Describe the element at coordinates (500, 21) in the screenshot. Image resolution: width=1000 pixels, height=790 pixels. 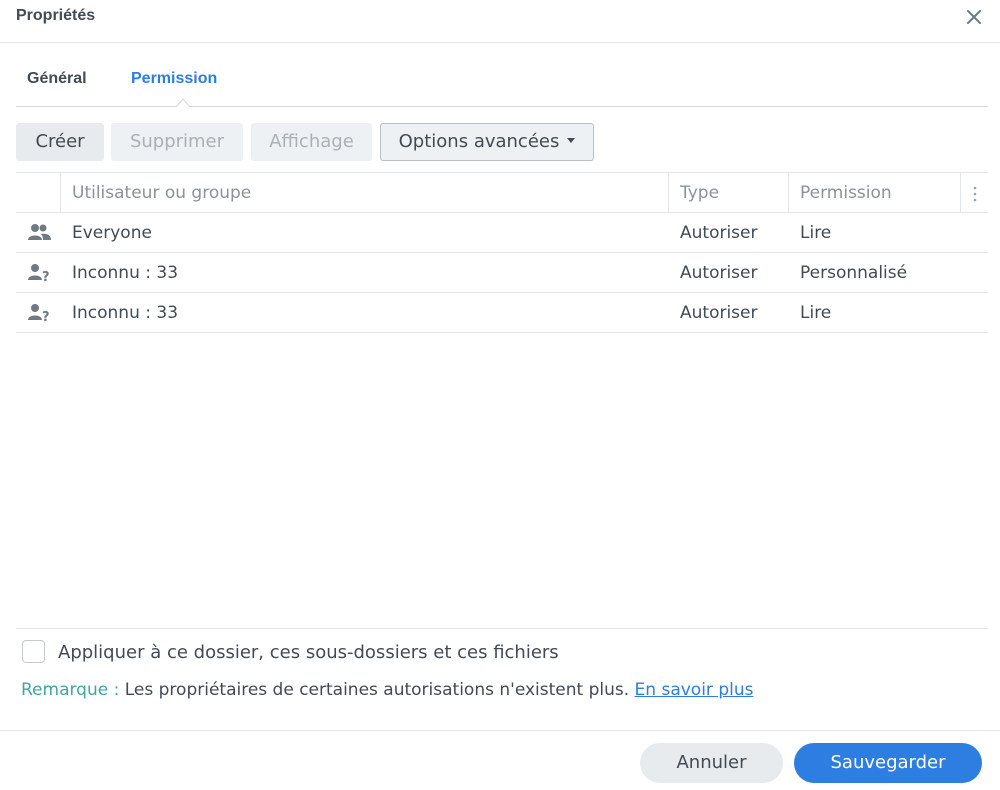
I see `dialog-titlebar: Propriétés` at that location.